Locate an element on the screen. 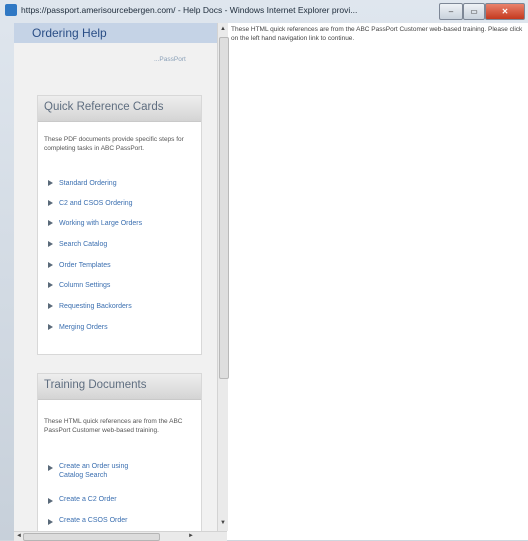  ordering-help-header: Ordering Help is located at coordinates (115, 33).